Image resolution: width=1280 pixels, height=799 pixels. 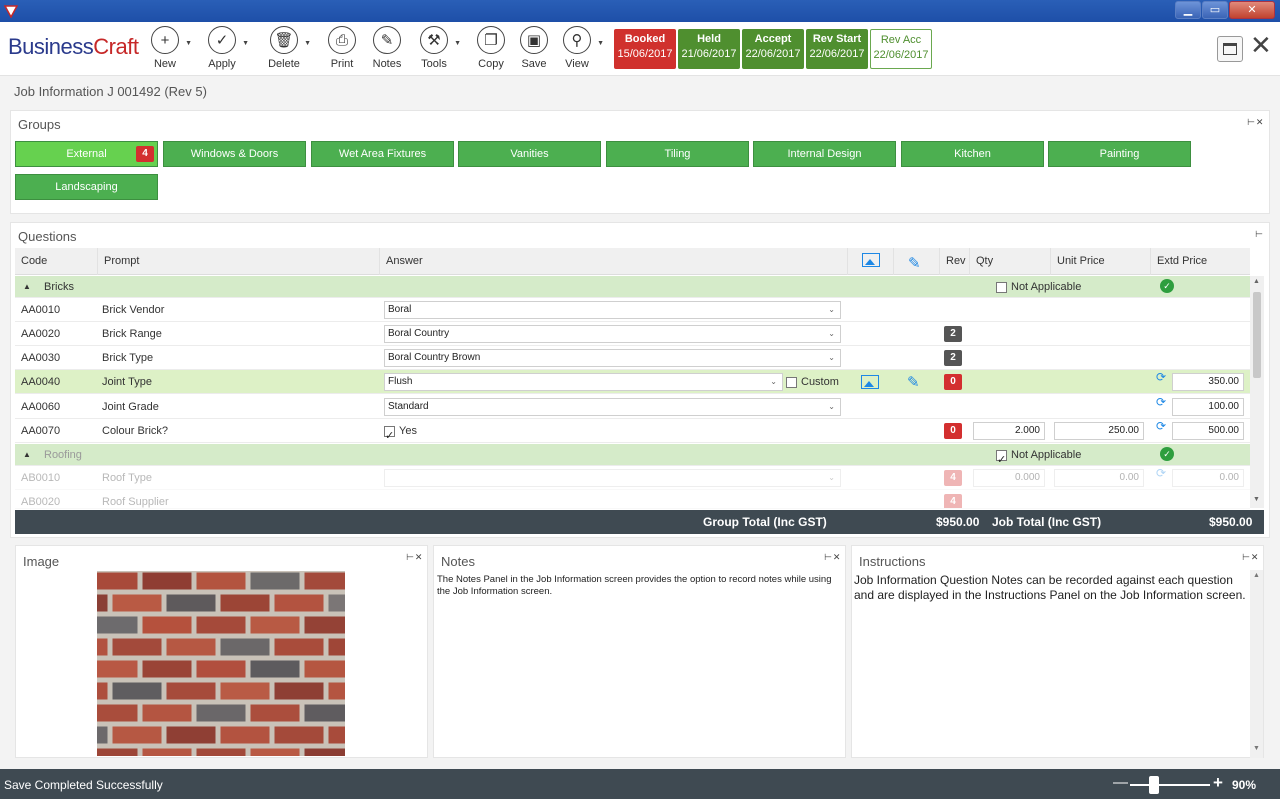 I want to click on app-logo-icon, so click(x=11, y=11).